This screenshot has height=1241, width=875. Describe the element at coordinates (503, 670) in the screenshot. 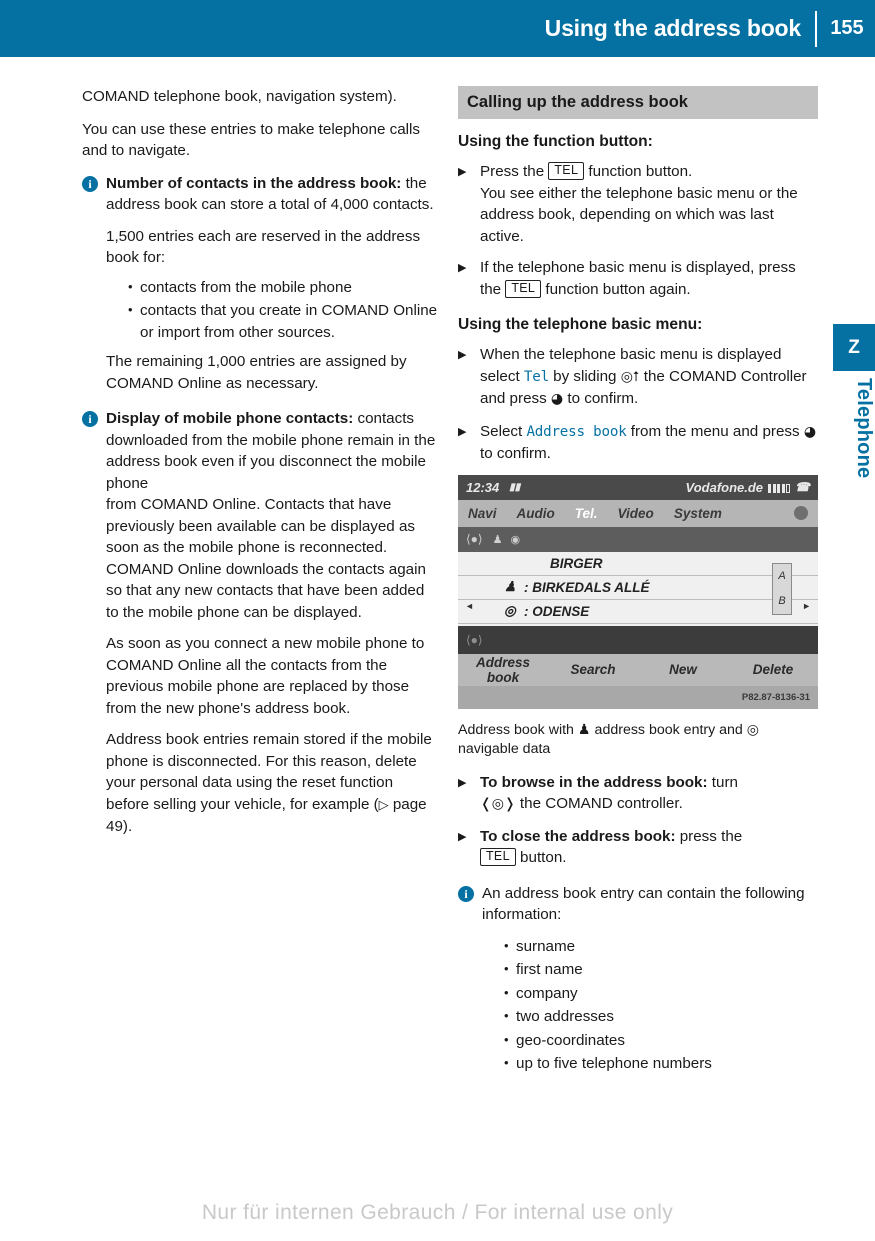

I see `comand-button-address-book: Address book` at that location.